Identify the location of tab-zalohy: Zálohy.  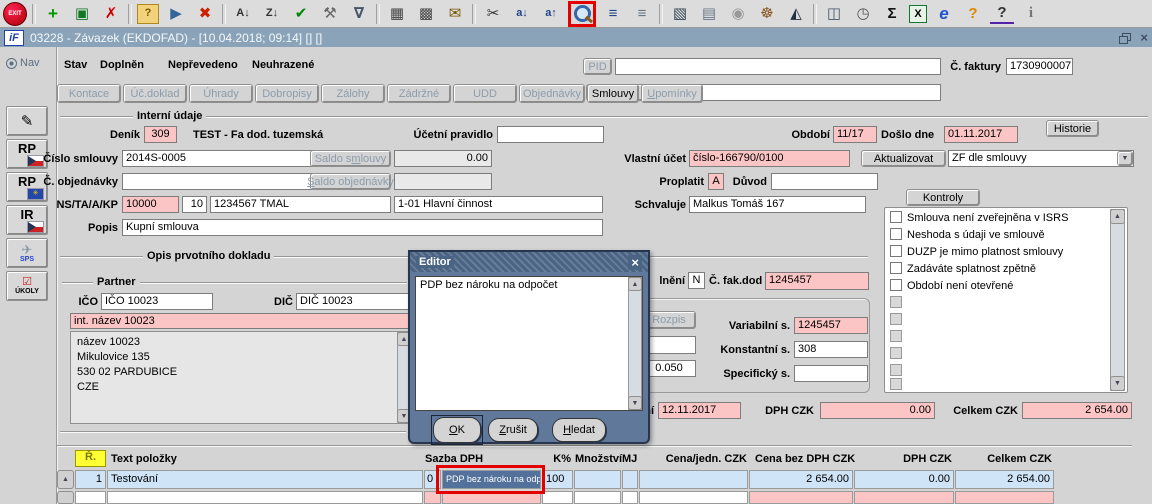
(353, 93).